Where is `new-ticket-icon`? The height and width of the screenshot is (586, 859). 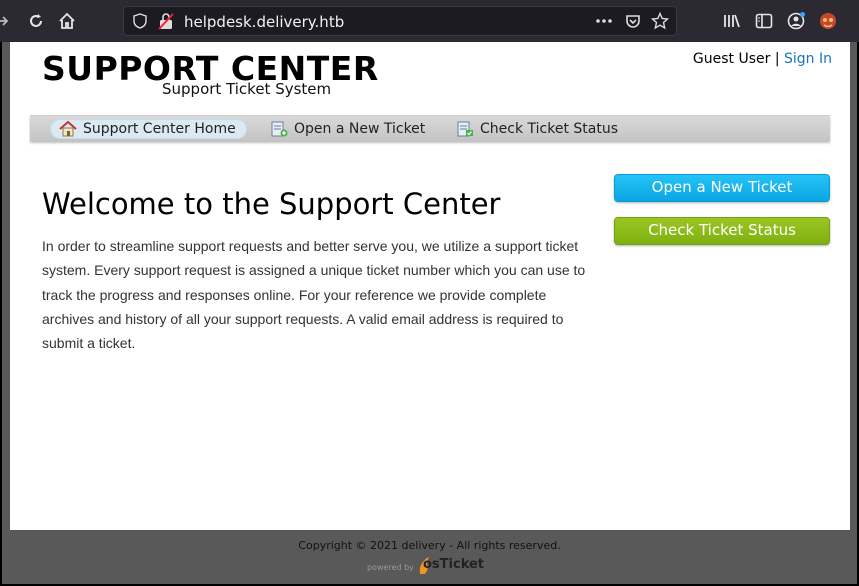
new-ticket-icon is located at coordinates (279, 129).